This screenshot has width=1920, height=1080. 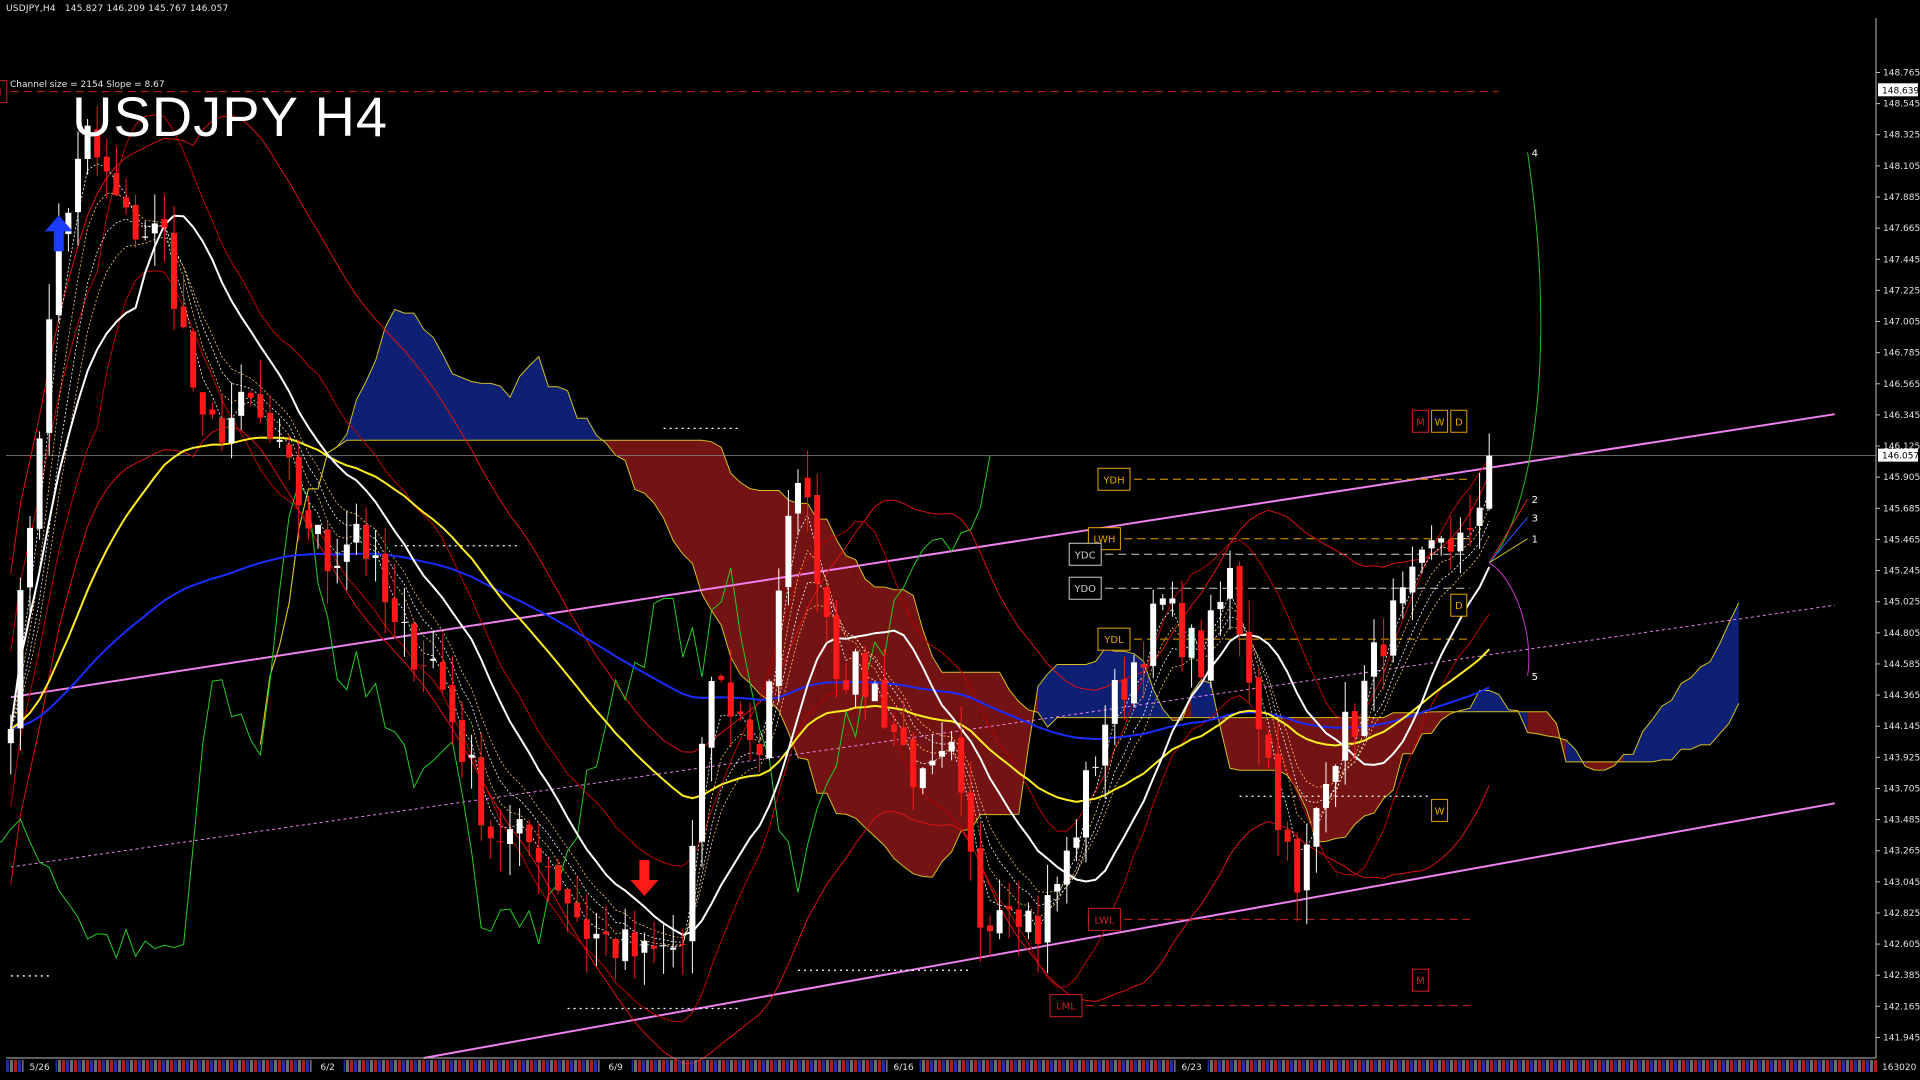 I want to click on y-tick-label: 147.005, so click(x=1901, y=323).